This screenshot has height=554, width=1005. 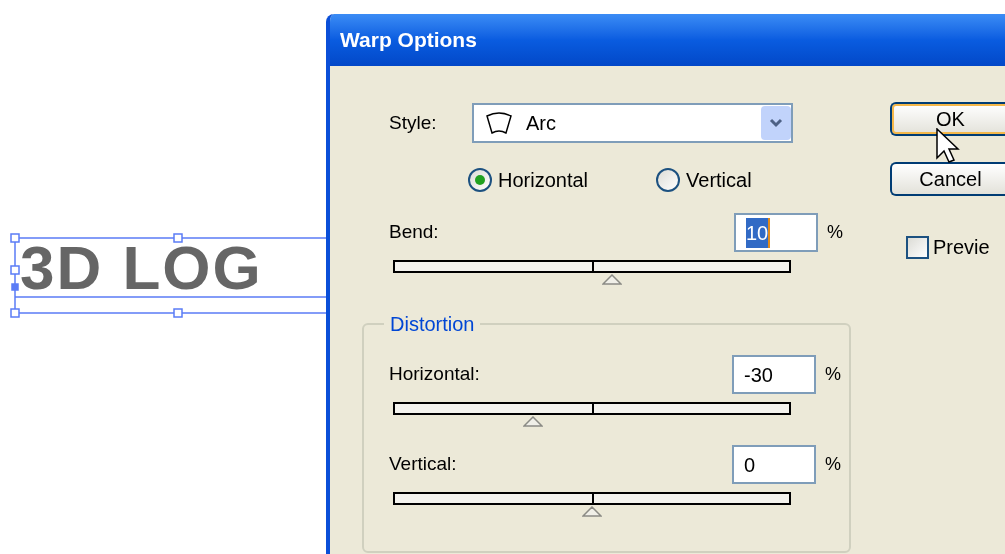 I want to click on dropdown-value: Arc, so click(x=541, y=123).